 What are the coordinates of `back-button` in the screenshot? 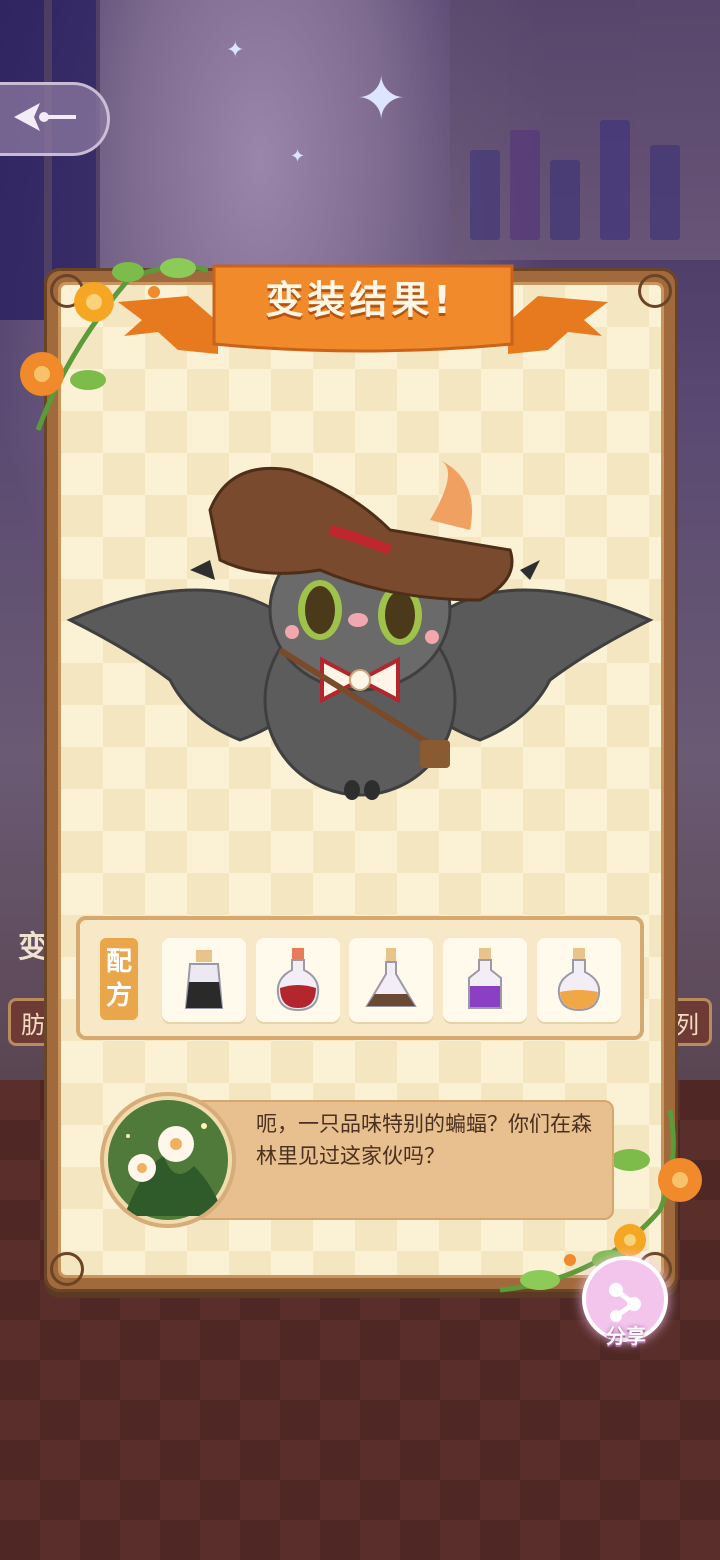 It's located at (55, 119).